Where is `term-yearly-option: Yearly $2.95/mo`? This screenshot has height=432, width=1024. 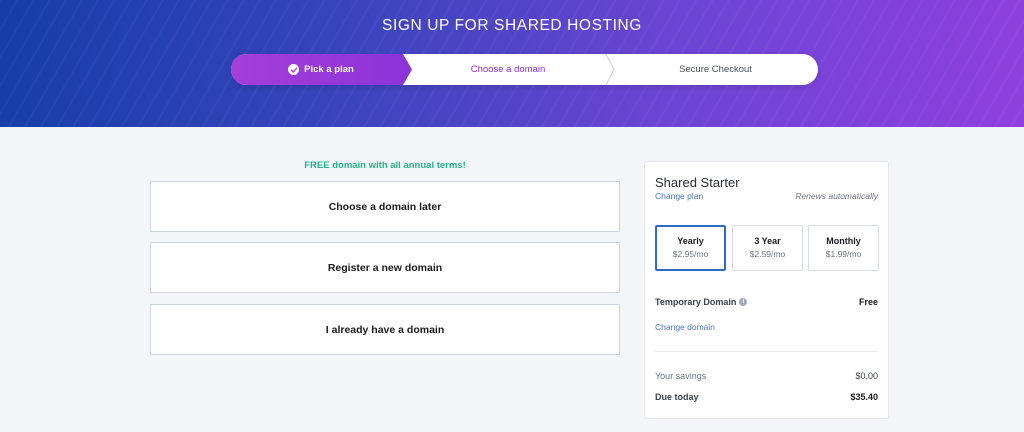 term-yearly-option: Yearly $2.95/mo is located at coordinates (690, 248).